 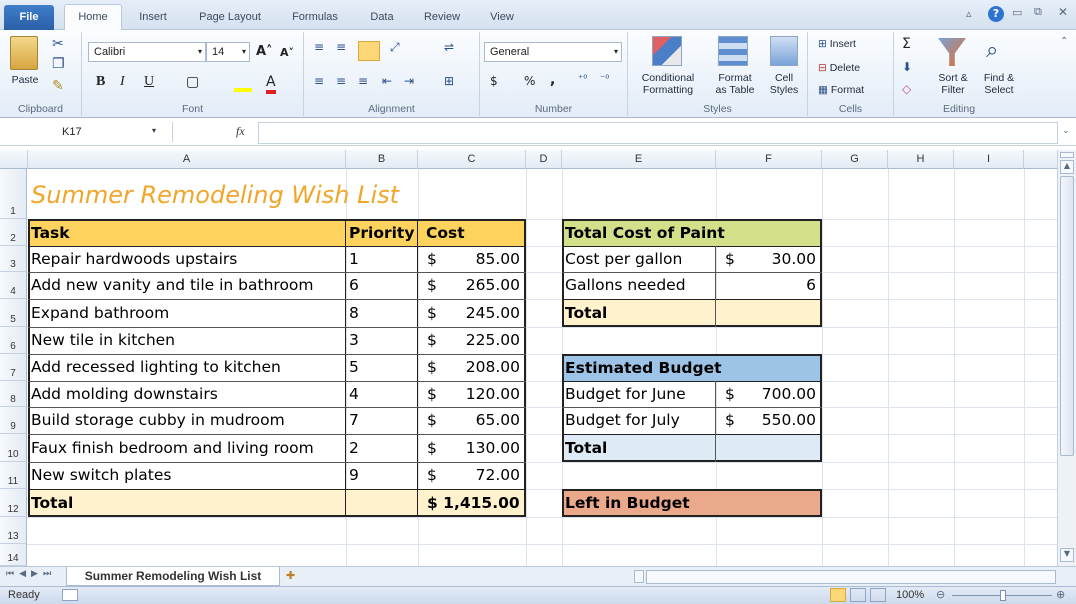 What do you see at coordinates (442, 17) in the screenshot?
I see `tab-review: Review` at bounding box center [442, 17].